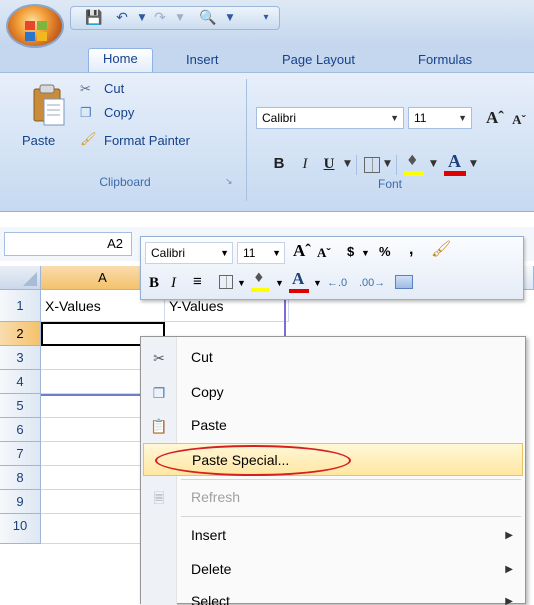  What do you see at coordinates (318, 61) in the screenshot?
I see `tab-page-layout: Page Layout` at bounding box center [318, 61].